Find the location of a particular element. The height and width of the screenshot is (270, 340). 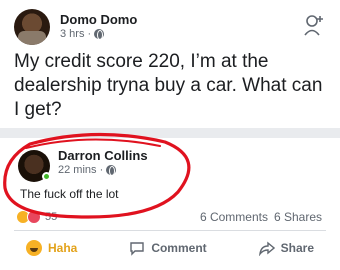

haha-label: Haha is located at coordinates (62, 248).